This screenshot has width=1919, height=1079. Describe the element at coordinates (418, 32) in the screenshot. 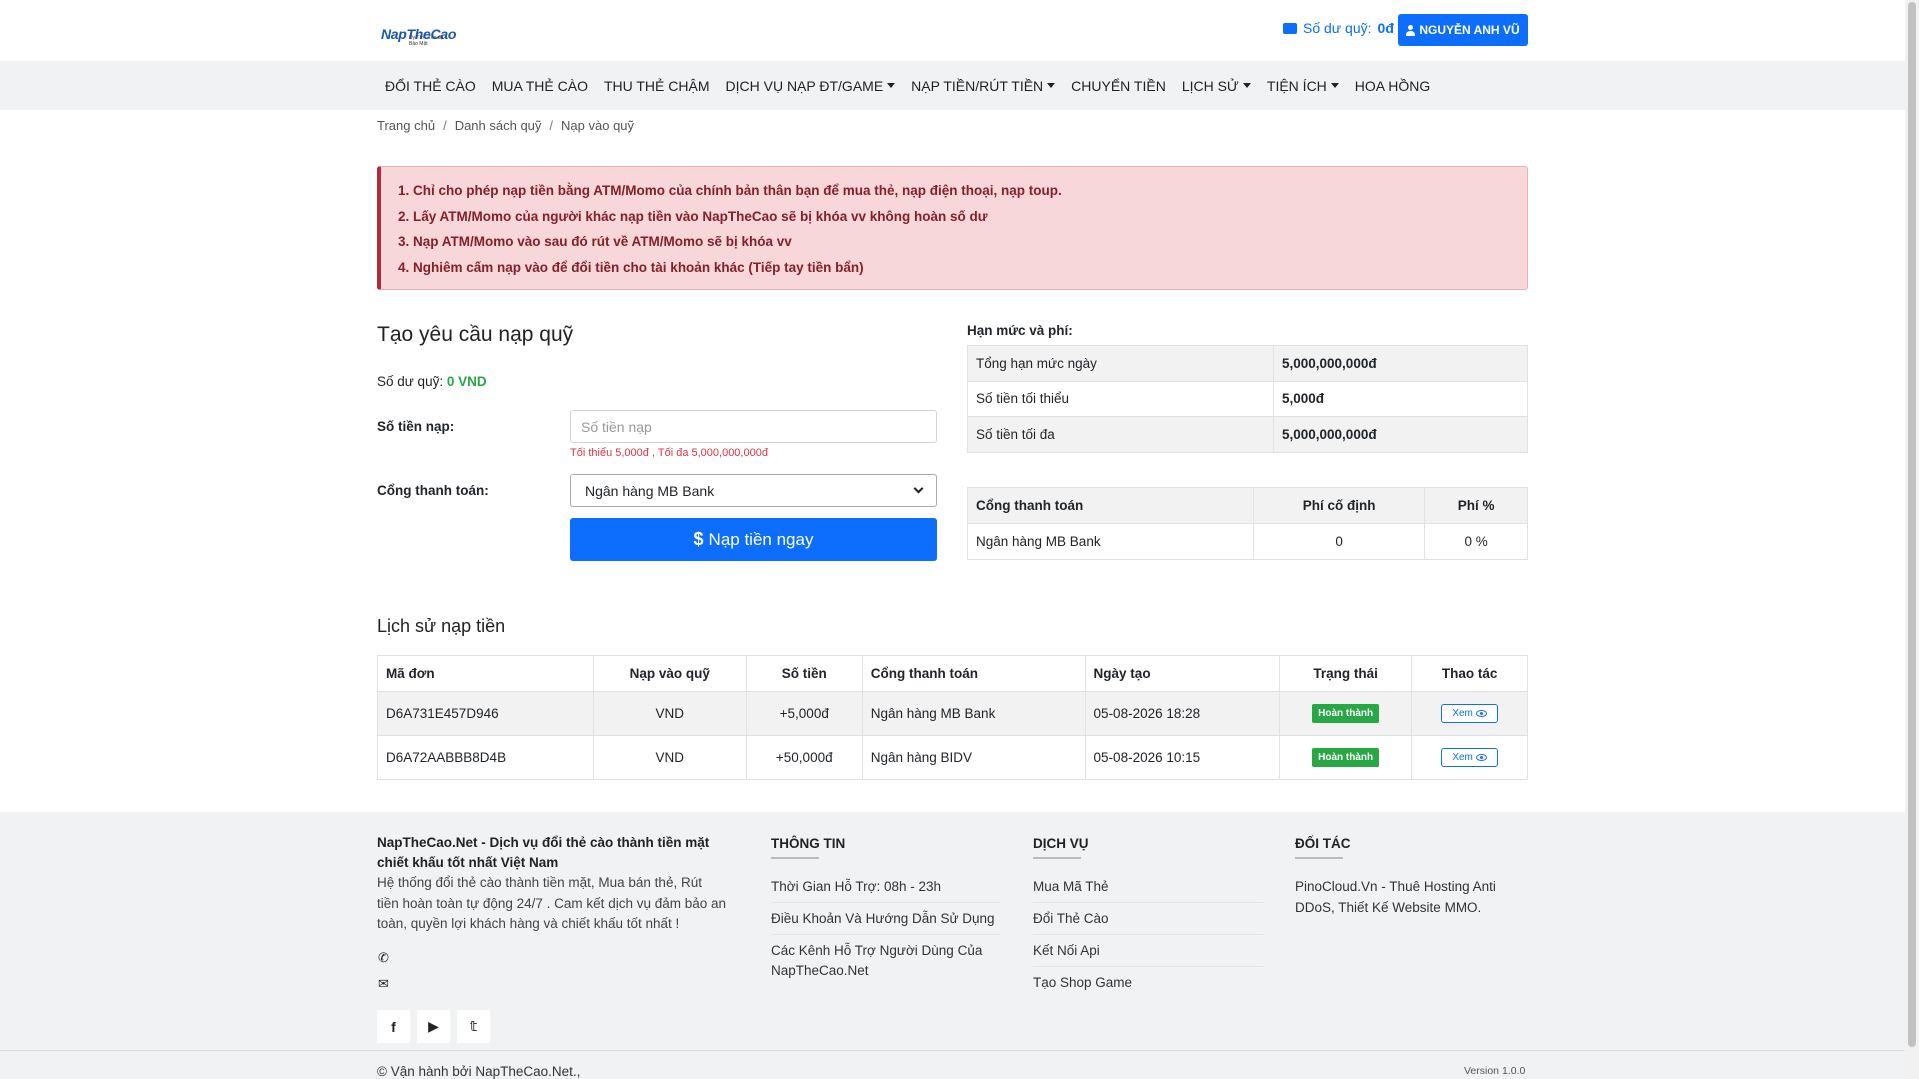

I see `site-logo: NapTheCao Uy Tín · Tốc độ · Bảo Mật` at that location.